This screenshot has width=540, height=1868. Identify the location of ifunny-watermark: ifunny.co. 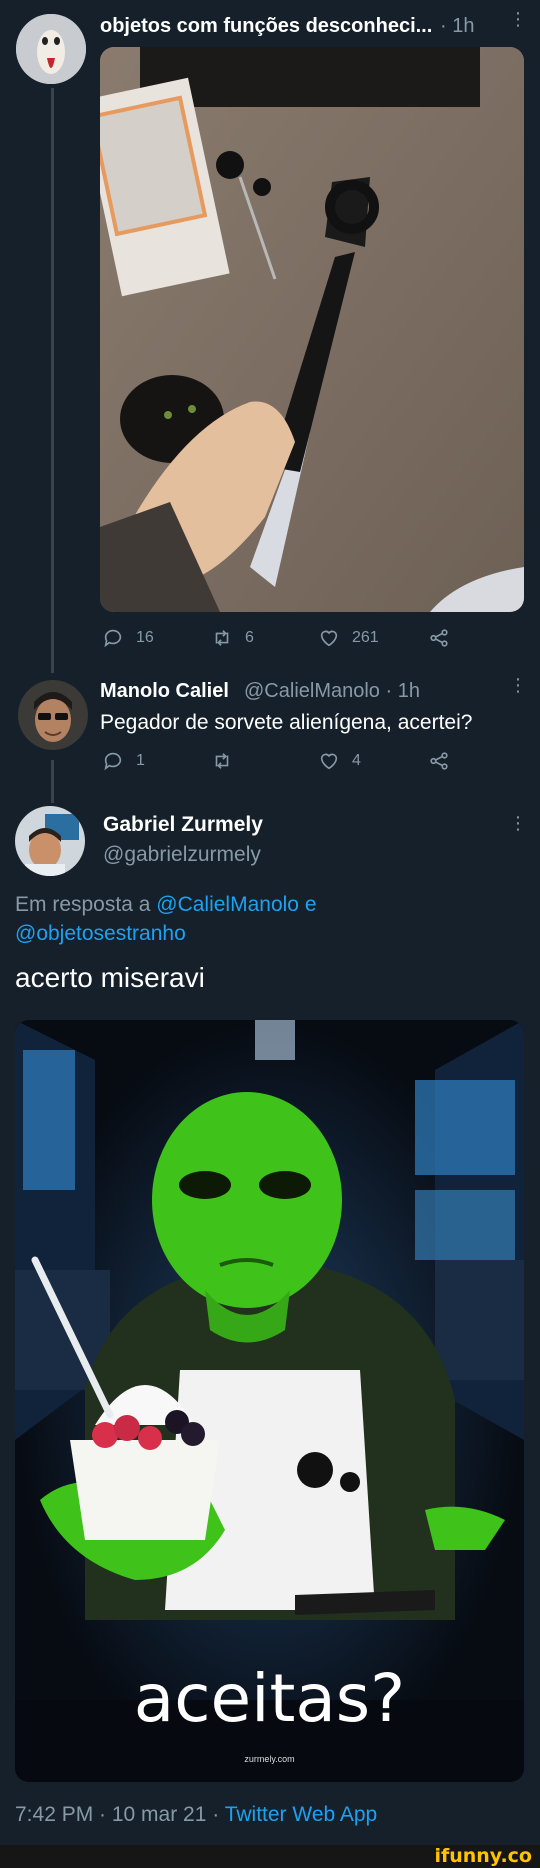
(483, 1856).